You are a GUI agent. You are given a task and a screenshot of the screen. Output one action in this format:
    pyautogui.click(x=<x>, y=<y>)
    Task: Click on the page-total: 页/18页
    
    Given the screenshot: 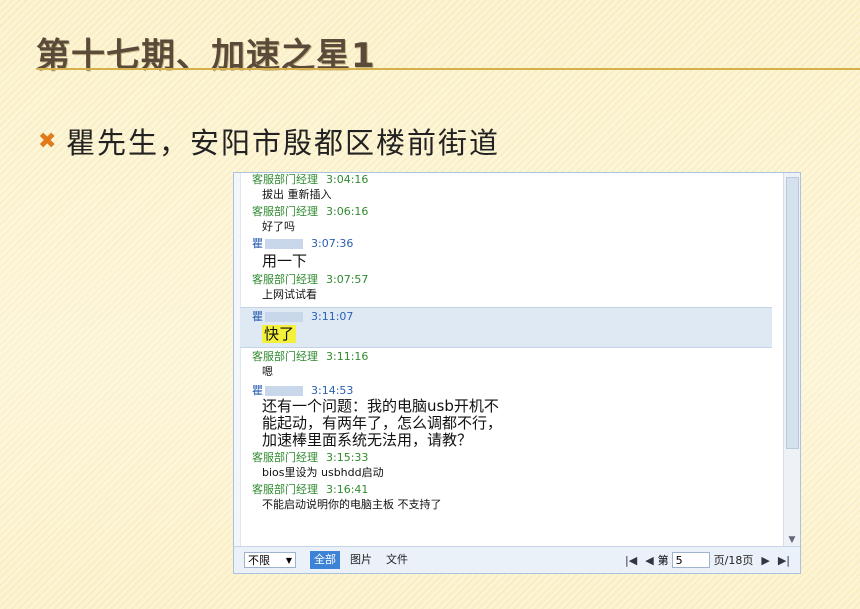 What is the action you would take?
    pyautogui.click(x=733, y=560)
    